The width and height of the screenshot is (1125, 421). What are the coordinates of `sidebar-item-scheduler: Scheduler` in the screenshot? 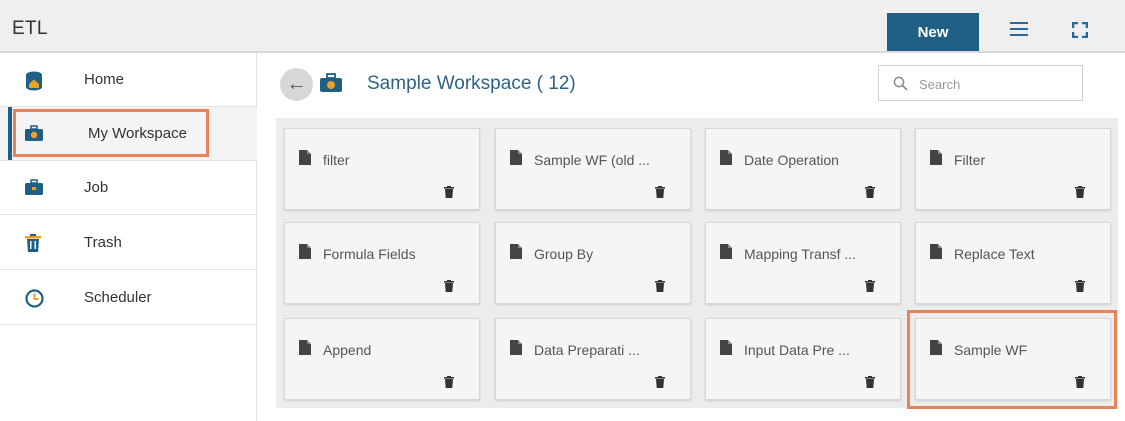 It's located at (128, 298).